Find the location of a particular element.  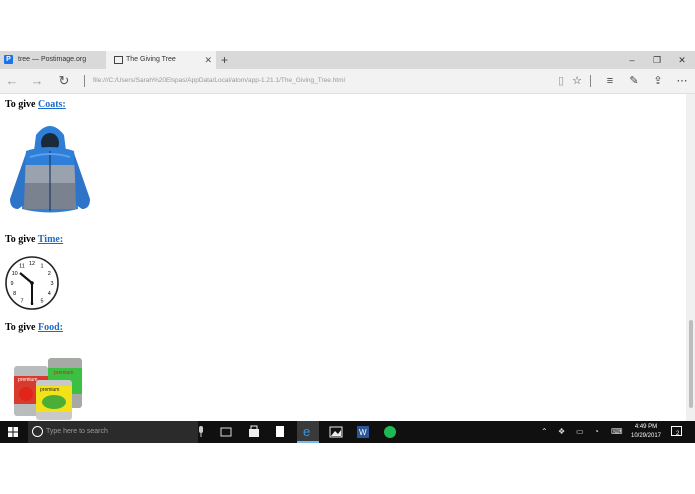

word-icon: W is located at coordinates (363, 432).